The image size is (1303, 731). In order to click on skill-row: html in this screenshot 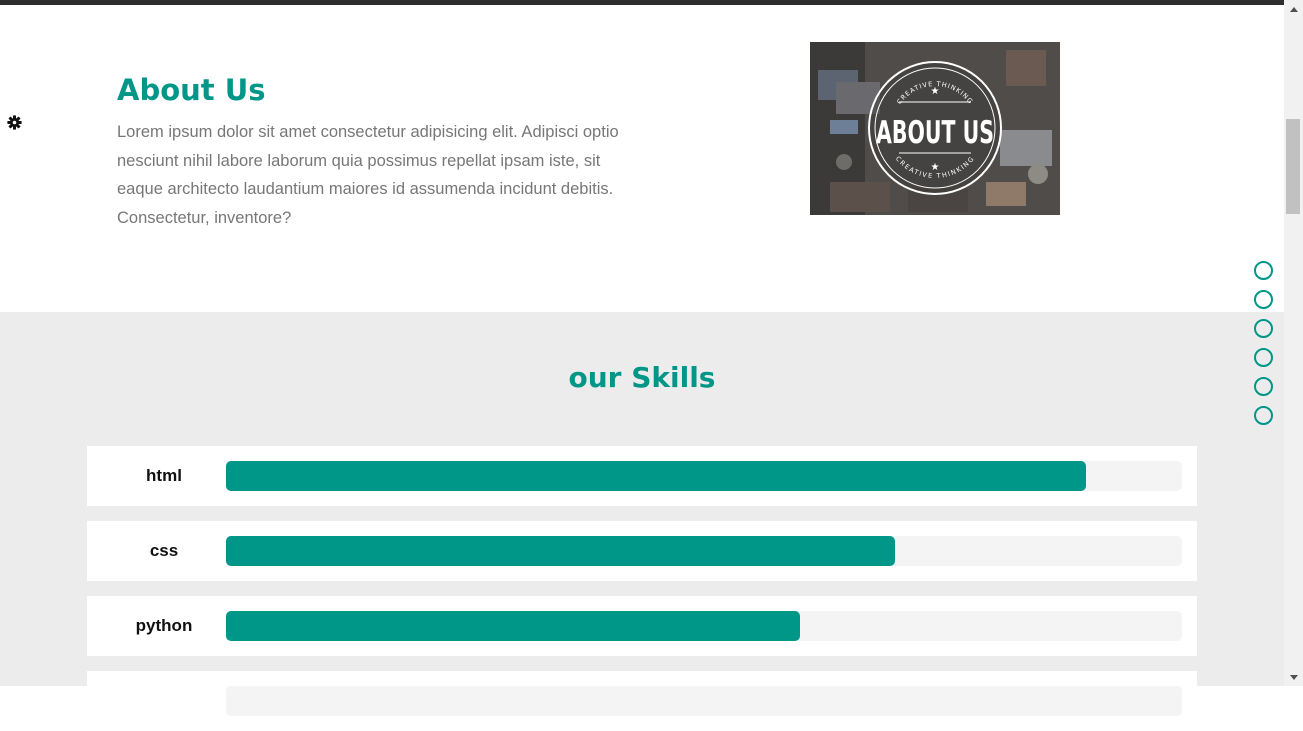, I will do `click(642, 476)`.